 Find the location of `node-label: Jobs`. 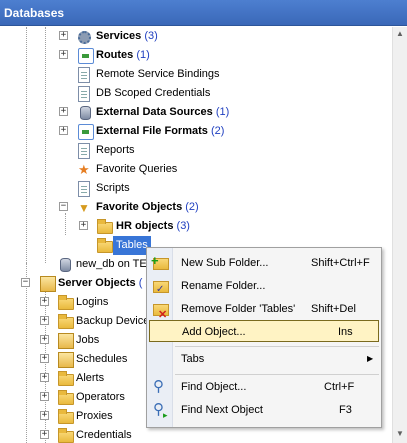

node-label: Jobs is located at coordinates (88, 340).